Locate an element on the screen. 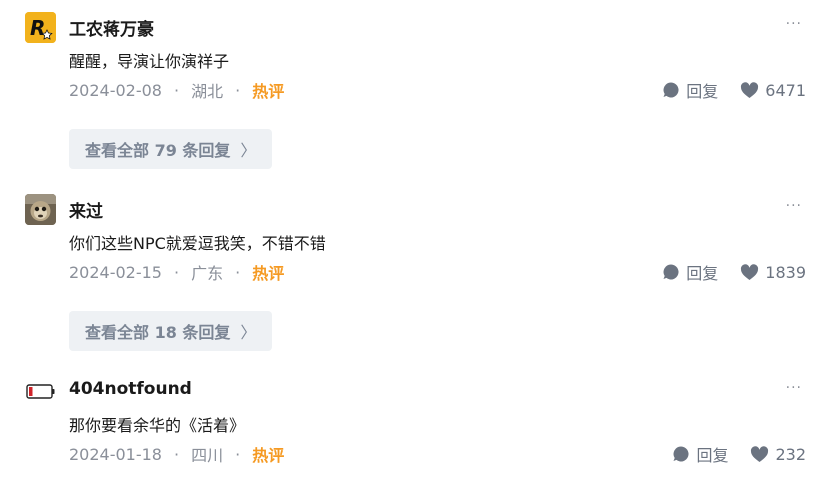 The height and width of the screenshot is (478, 830). comment-text: 醒醒，导演让你演祥子 is located at coordinates (149, 61).